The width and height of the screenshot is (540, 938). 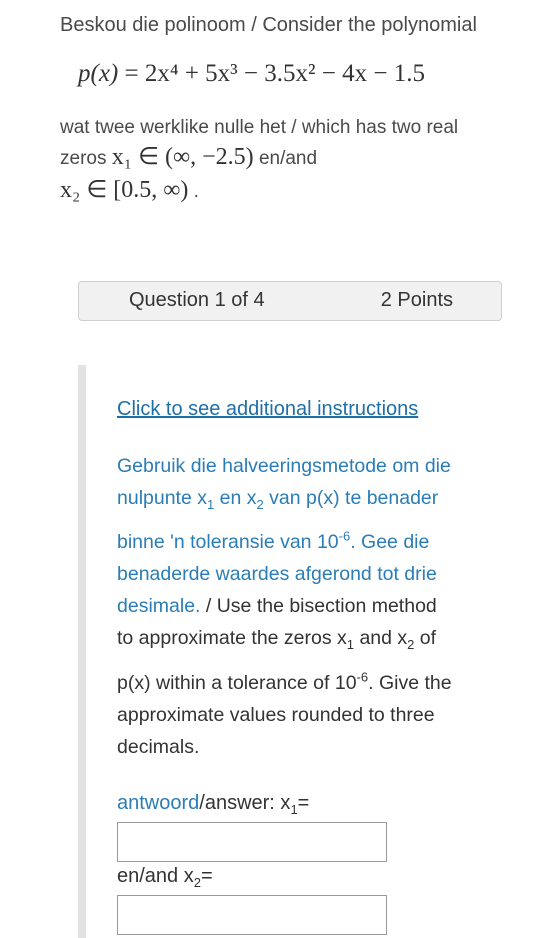 What do you see at coordinates (98, 73) in the screenshot?
I see `polynomial-lhs: p(x)` at bounding box center [98, 73].